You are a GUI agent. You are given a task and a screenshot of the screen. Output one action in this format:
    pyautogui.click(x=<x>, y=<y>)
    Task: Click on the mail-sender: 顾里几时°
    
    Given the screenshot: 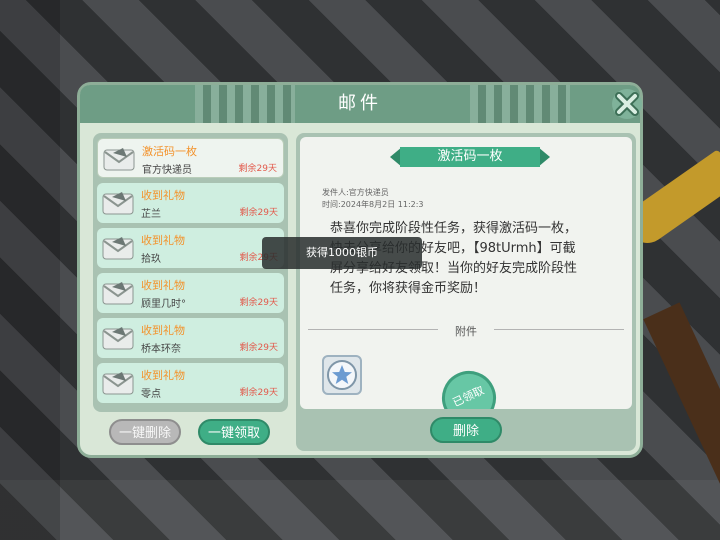 What is the action you would take?
    pyautogui.click(x=163, y=304)
    